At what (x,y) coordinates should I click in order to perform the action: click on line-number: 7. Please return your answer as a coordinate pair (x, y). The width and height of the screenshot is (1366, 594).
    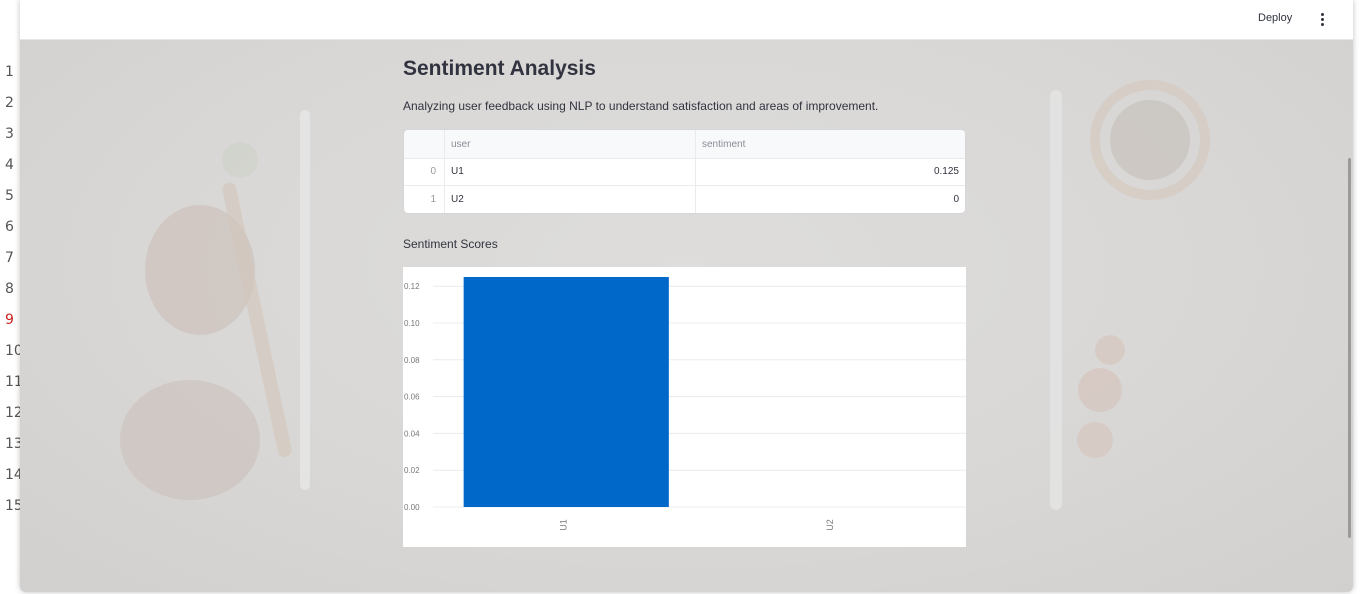
    Looking at the image, I should click on (9, 258).